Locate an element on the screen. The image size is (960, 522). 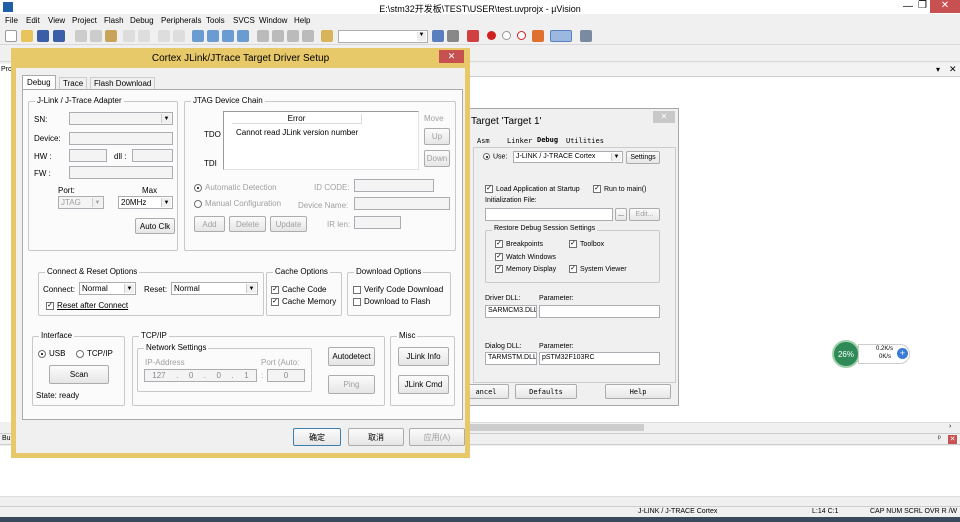
debug-session-icon is located at coordinates (473, 36).